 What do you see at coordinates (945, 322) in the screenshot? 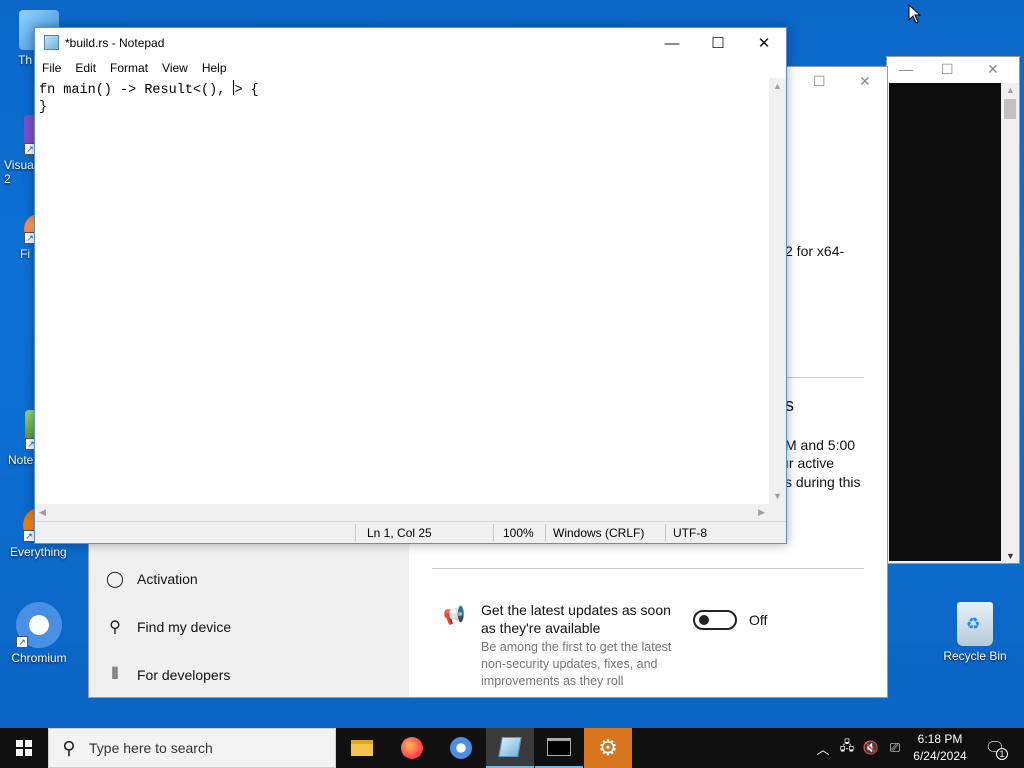
I see `terminal-console` at bounding box center [945, 322].